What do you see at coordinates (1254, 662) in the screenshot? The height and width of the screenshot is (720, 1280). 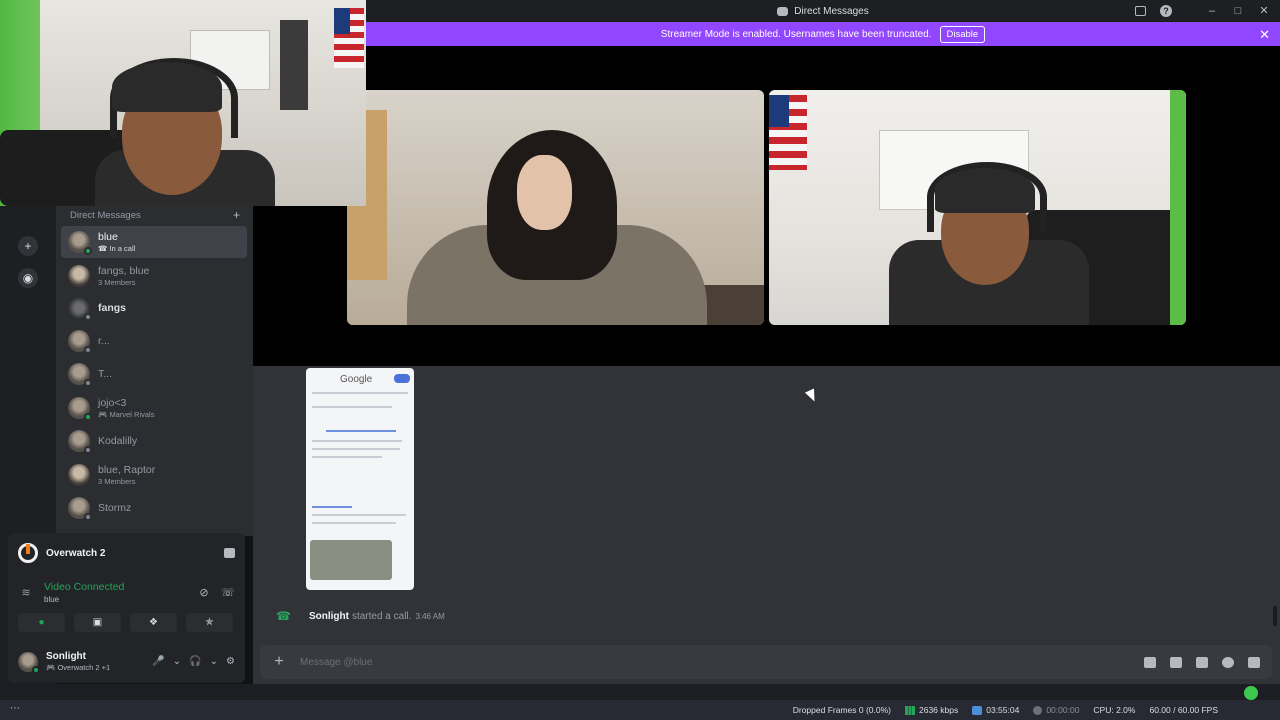 I see `apps-icon` at bounding box center [1254, 662].